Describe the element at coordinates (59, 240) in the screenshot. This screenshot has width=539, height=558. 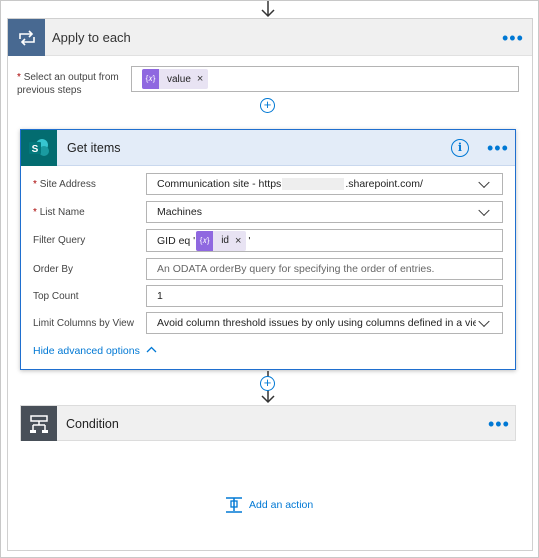
I see `filter-query-label: Filter Query` at that location.